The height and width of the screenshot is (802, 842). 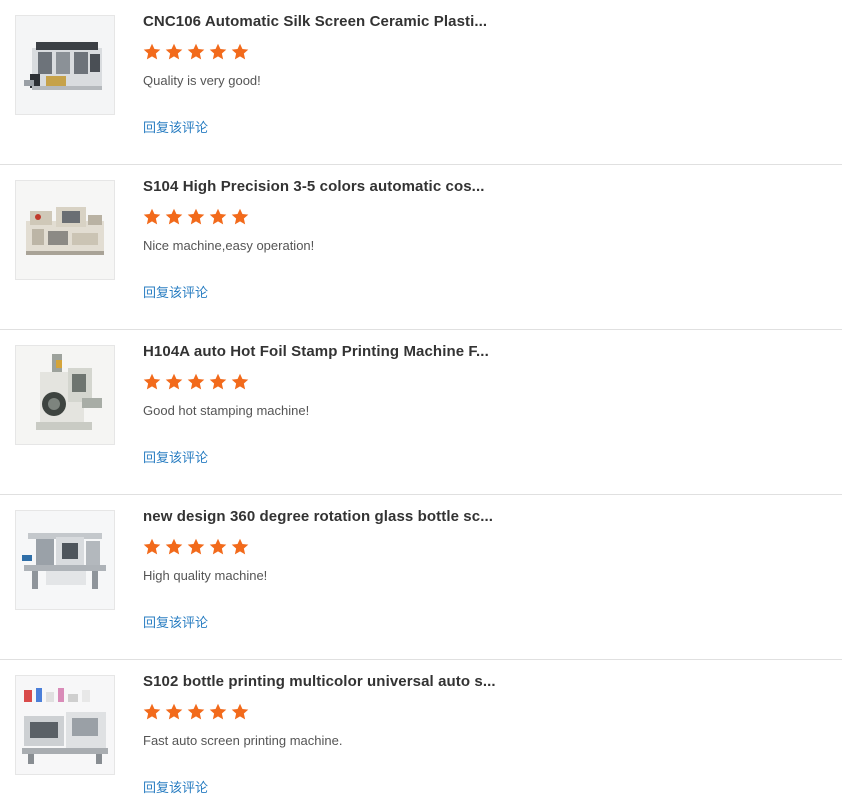 I want to click on universal-screen-printer-photo, so click(x=65, y=725).